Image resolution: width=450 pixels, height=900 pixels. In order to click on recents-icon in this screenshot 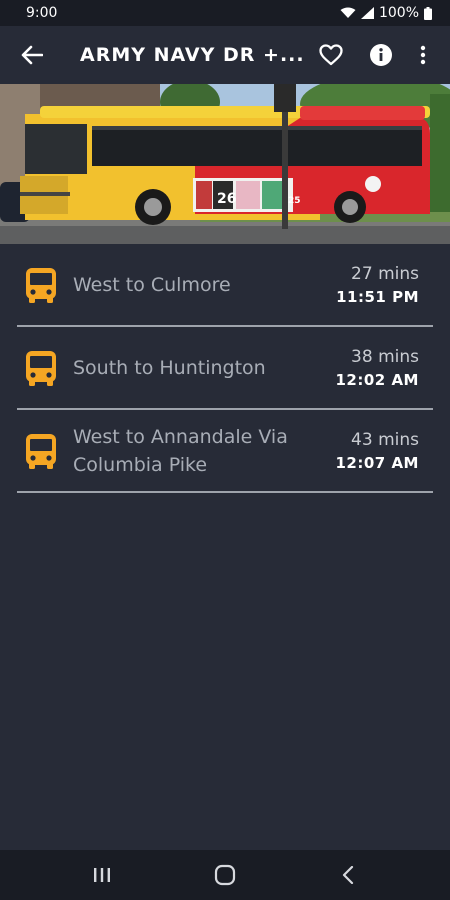, I will do `click(101, 875)`.